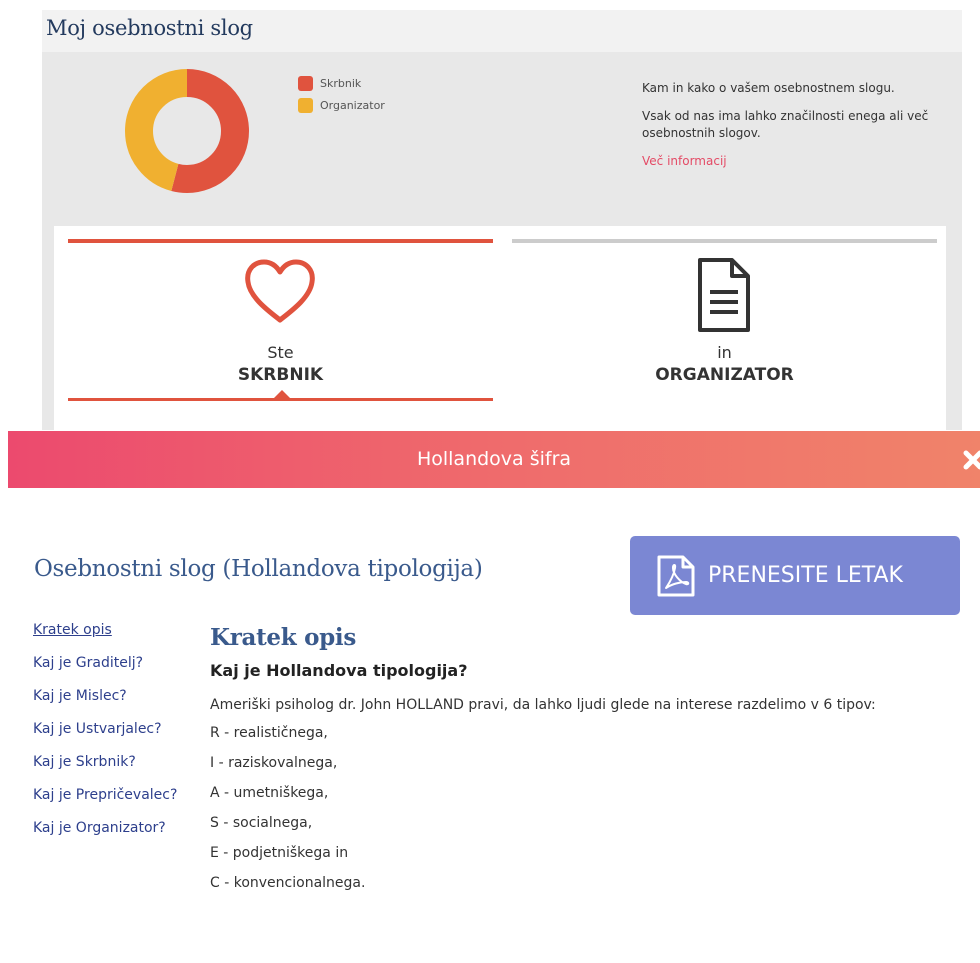  What do you see at coordinates (684, 161) in the screenshot?
I see `more-info-link: Več informacij` at bounding box center [684, 161].